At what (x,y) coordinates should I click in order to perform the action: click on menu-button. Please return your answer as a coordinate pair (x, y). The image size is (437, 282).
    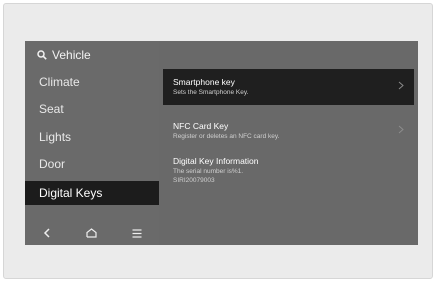
    Looking at the image, I should click on (137, 233).